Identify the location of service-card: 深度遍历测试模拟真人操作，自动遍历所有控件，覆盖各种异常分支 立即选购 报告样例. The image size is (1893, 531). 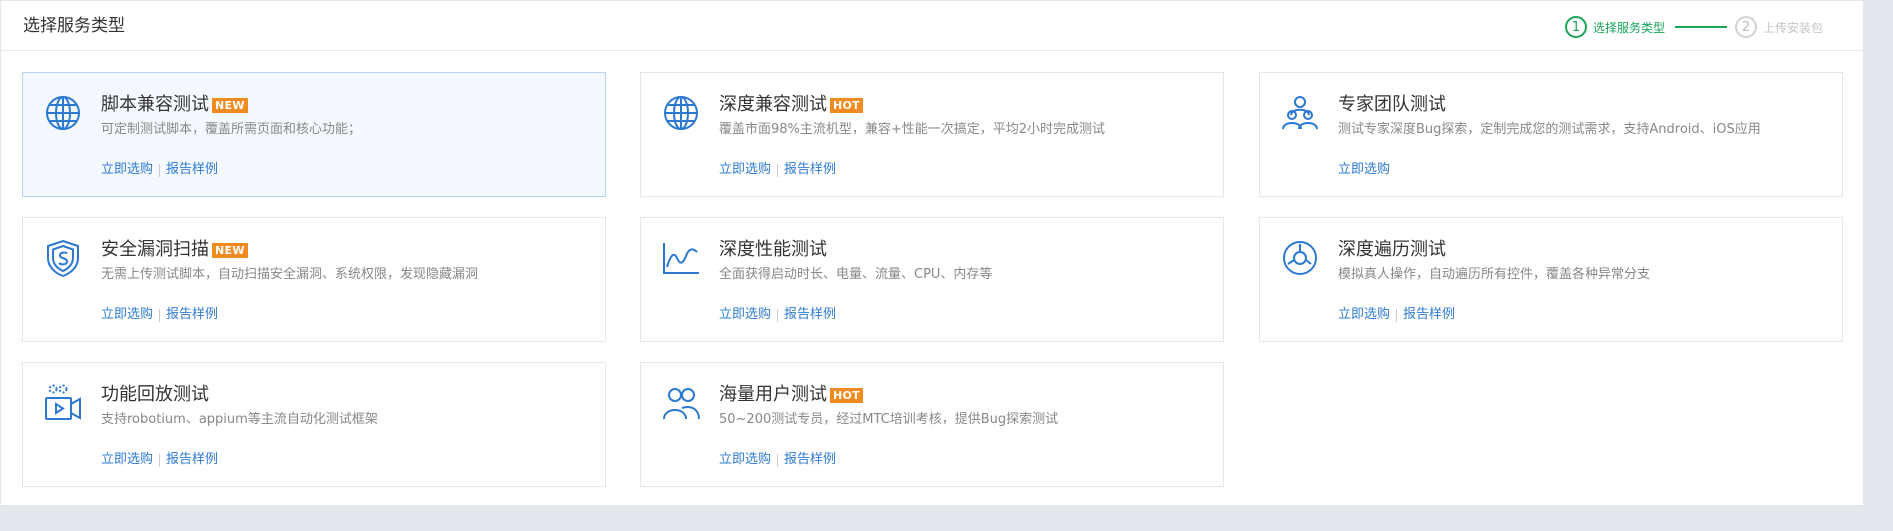
(1551, 279).